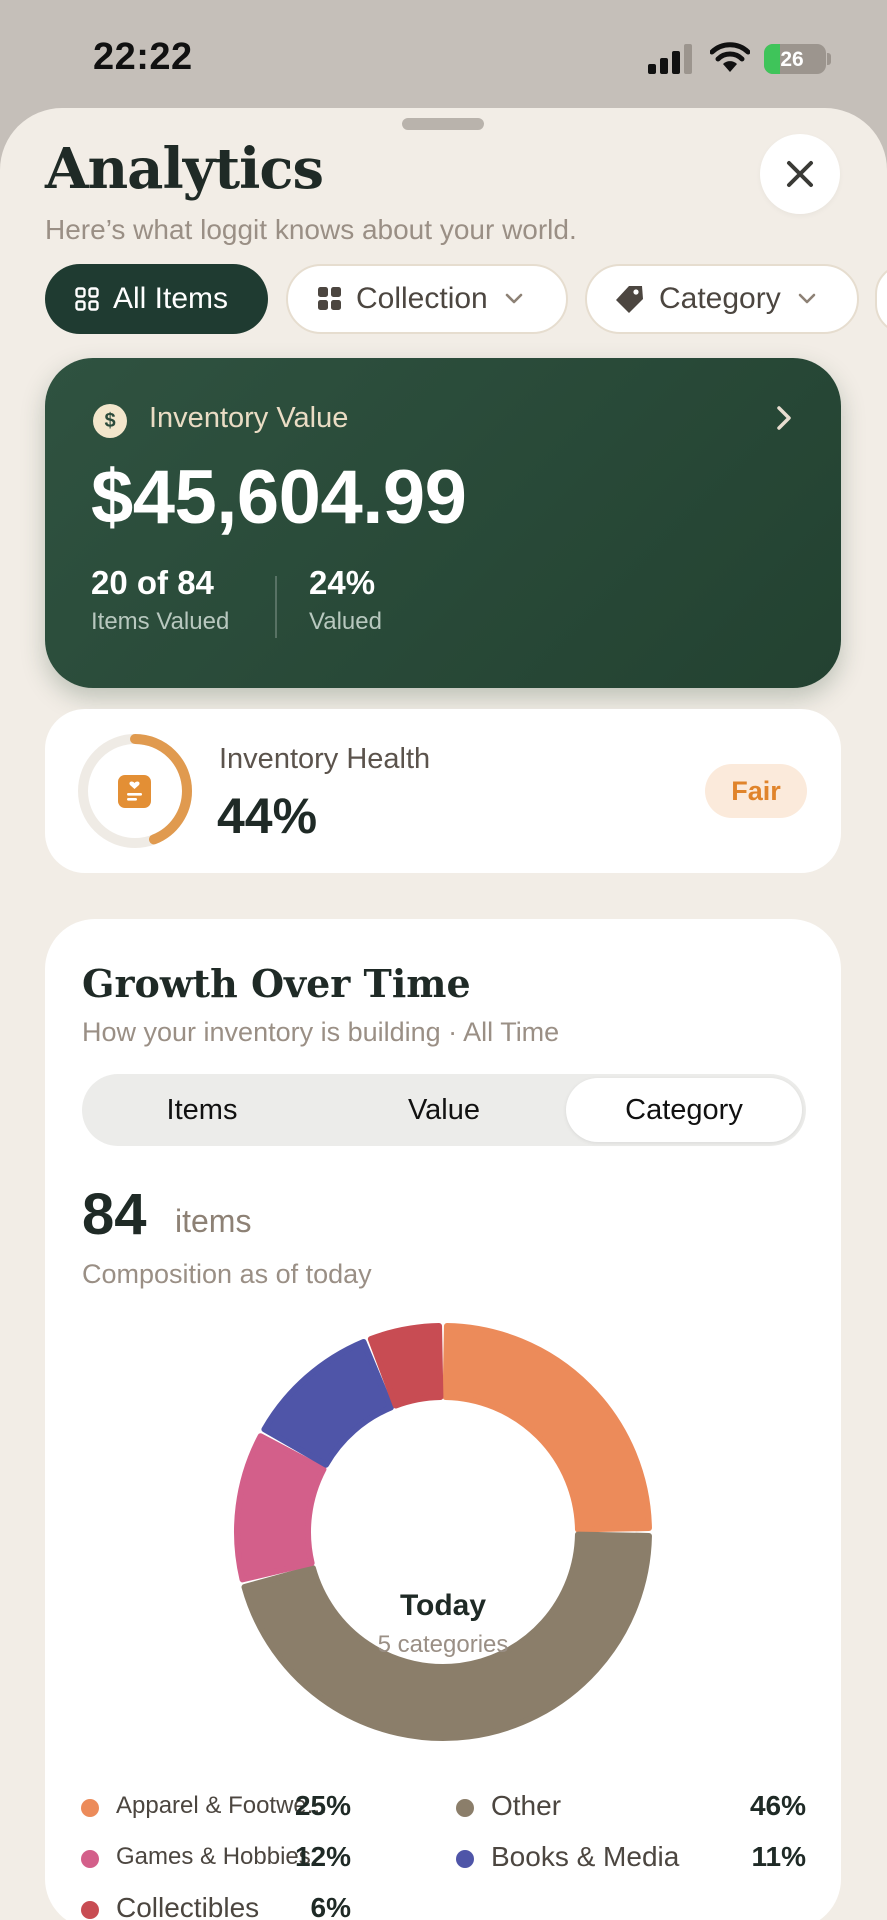  What do you see at coordinates (443, 791) in the screenshot?
I see `inventory-health-card: Inventory Health 44% Fair` at bounding box center [443, 791].